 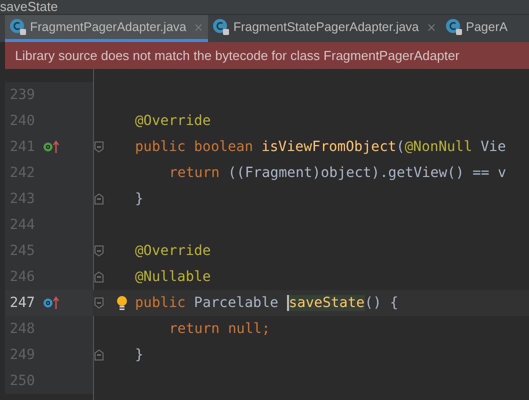 I want to click on code-text: @Nullable, so click(x=173, y=277).